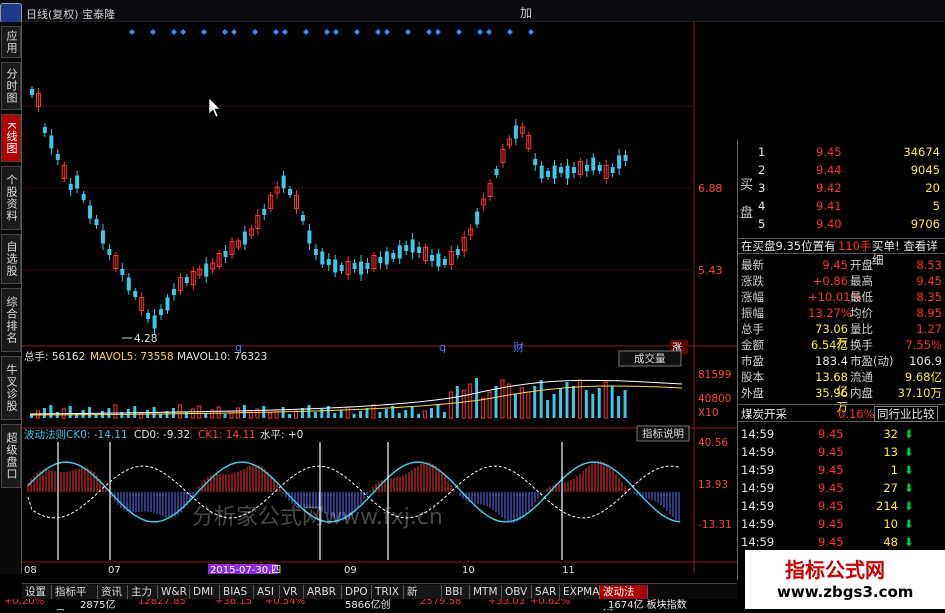 The height and width of the screenshot is (613, 945). What do you see at coordinates (368, 604) in the screenshot?
I see `status-f: 5866亿创` at bounding box center [368, 604].